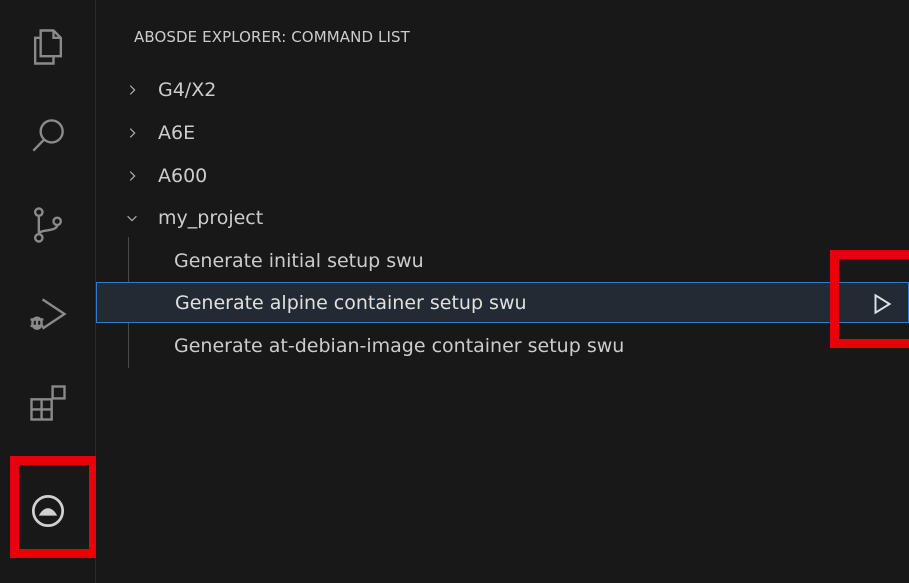 The width and height of the screenshot is (909, 583). What do you see at coordinates (502, 260) in the screenshot?
I see `command-item-initial-setup: Generate initial setup swu` at bounding box center [502, 260].